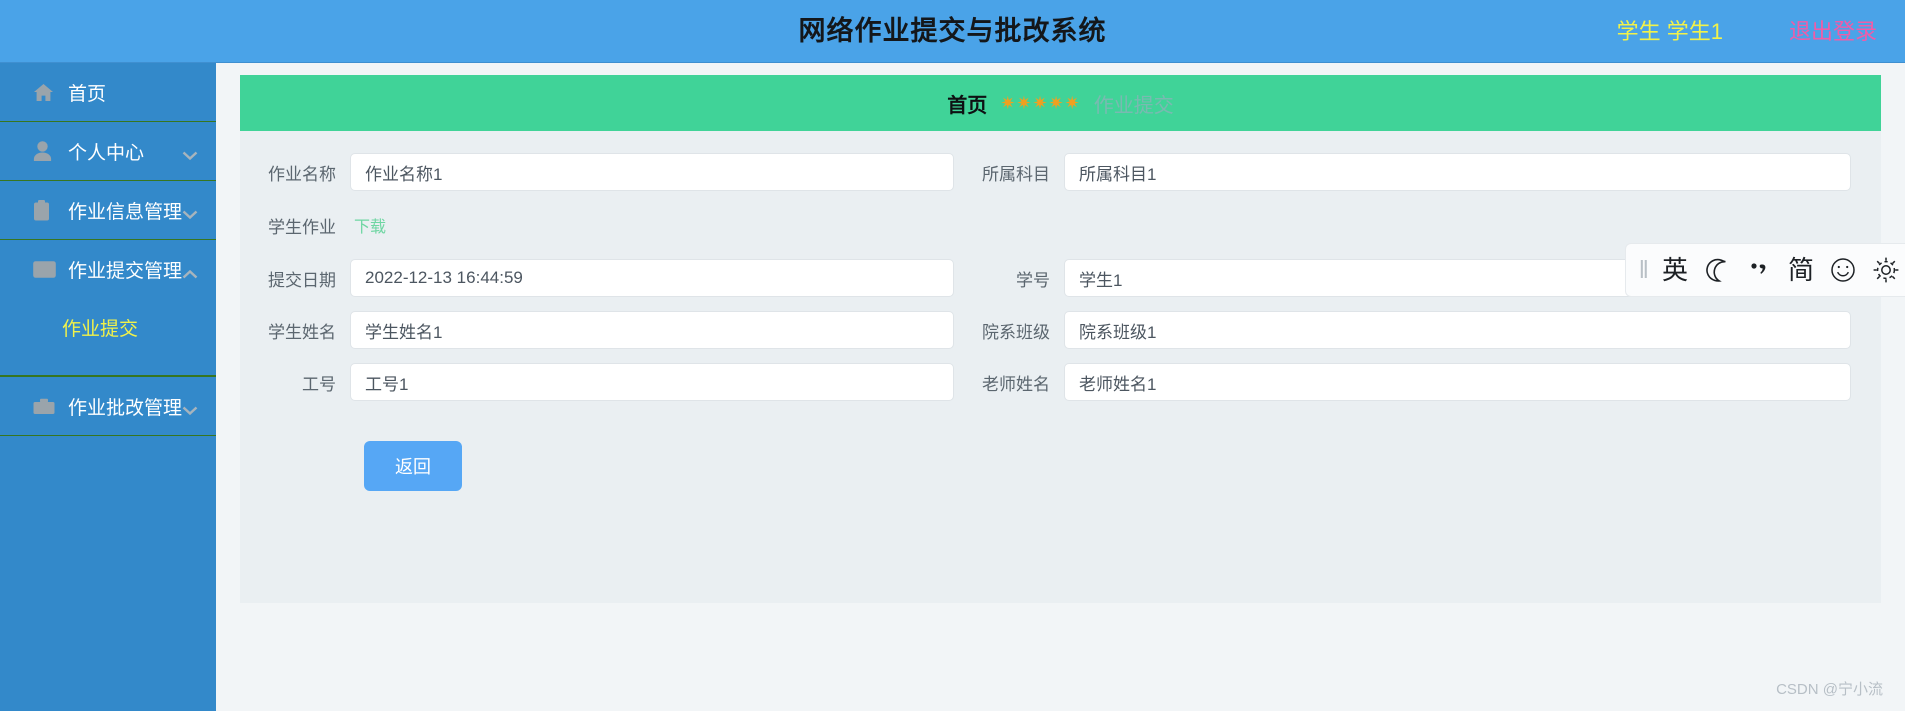 This screenshot has width=1905, height=711. What do you see at coordinates (302, 174) in the screenshot?
I see `field-label: 作业名称` at bounding box center [302, 174].